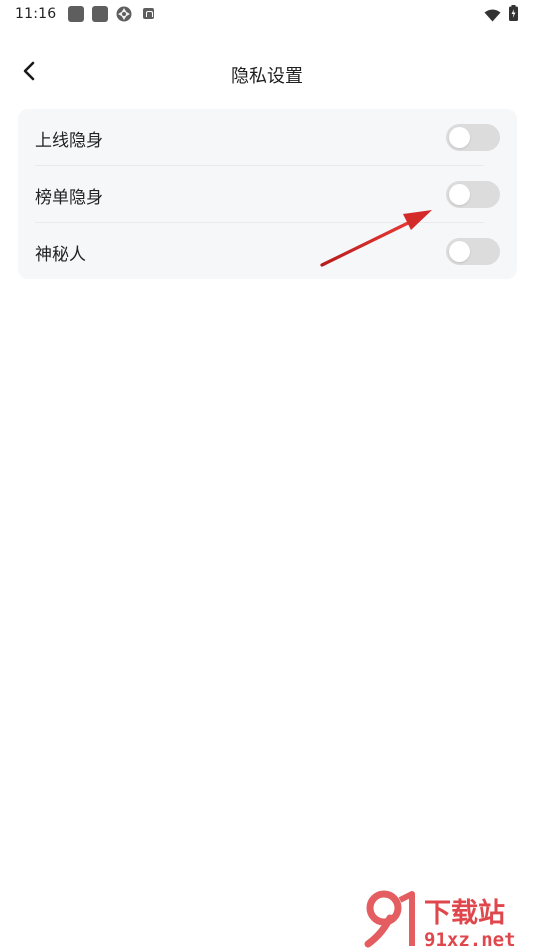  What do you see at coordinates (464, 913) in the screenshot?
I see `watermark-brand: 下载站` at bounding box center [464, 913].